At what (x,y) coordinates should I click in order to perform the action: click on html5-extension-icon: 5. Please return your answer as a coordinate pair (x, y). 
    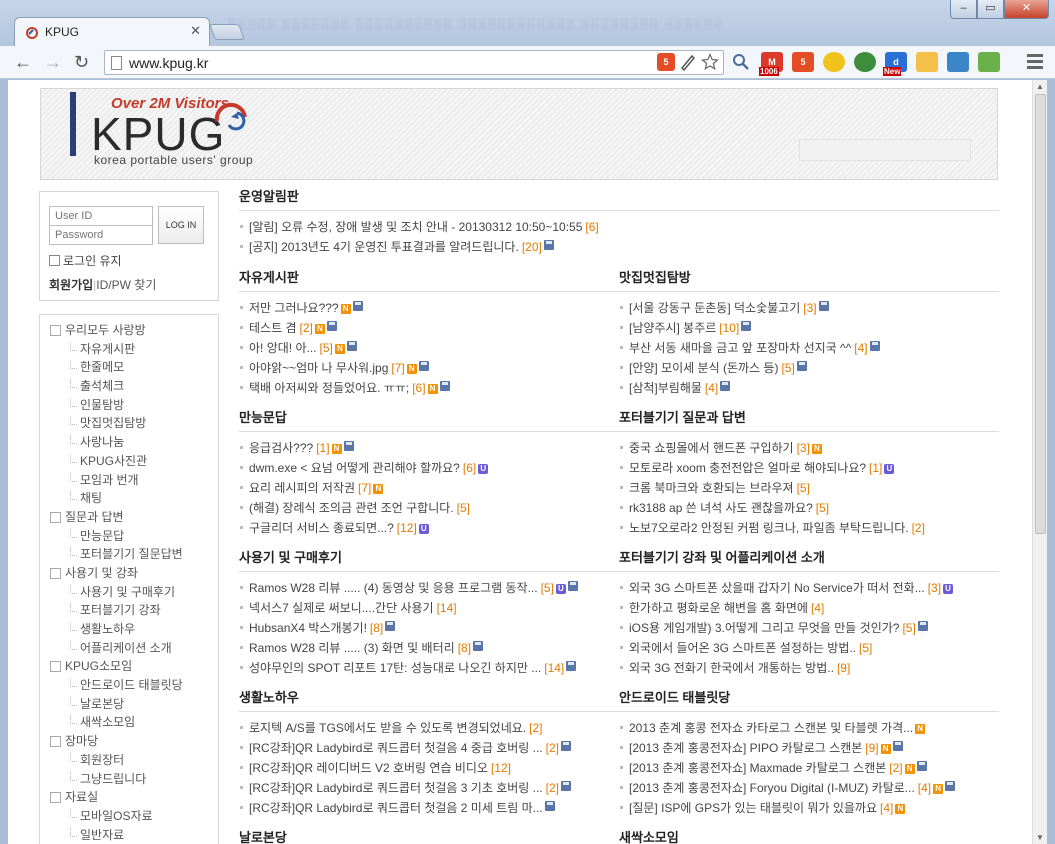
    Looking at the image, I should click on (803, 62).